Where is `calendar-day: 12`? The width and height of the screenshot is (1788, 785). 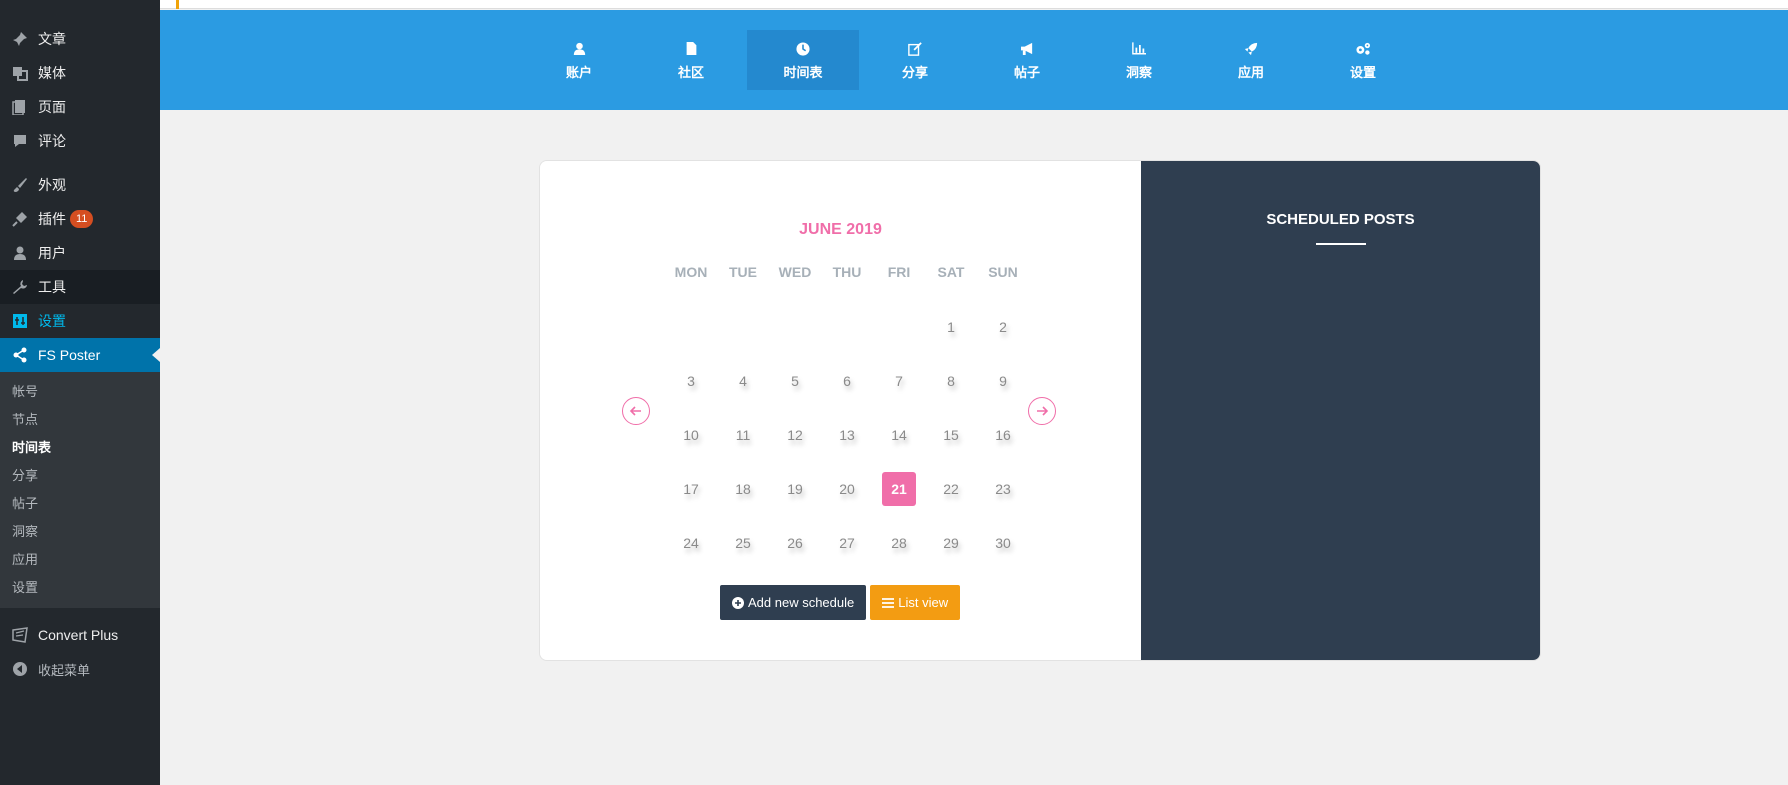
calendar-day: 12 is located at coordinates (795, 435).